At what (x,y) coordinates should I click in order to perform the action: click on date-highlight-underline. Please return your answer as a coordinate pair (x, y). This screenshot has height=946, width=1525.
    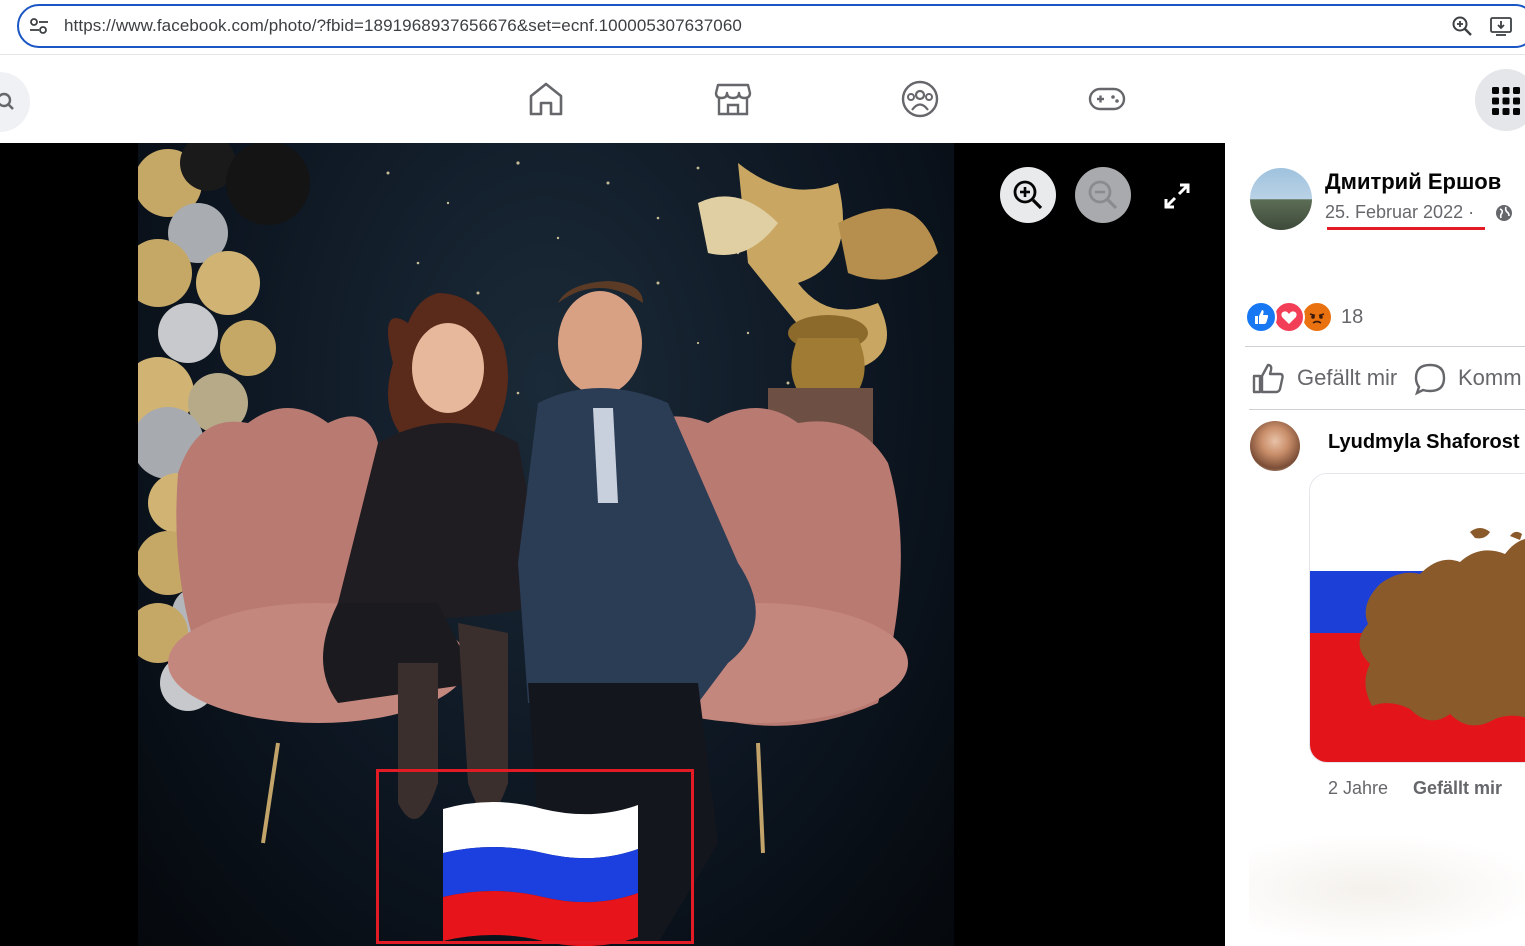
    Looking at the image, I should click on (1406, 228).